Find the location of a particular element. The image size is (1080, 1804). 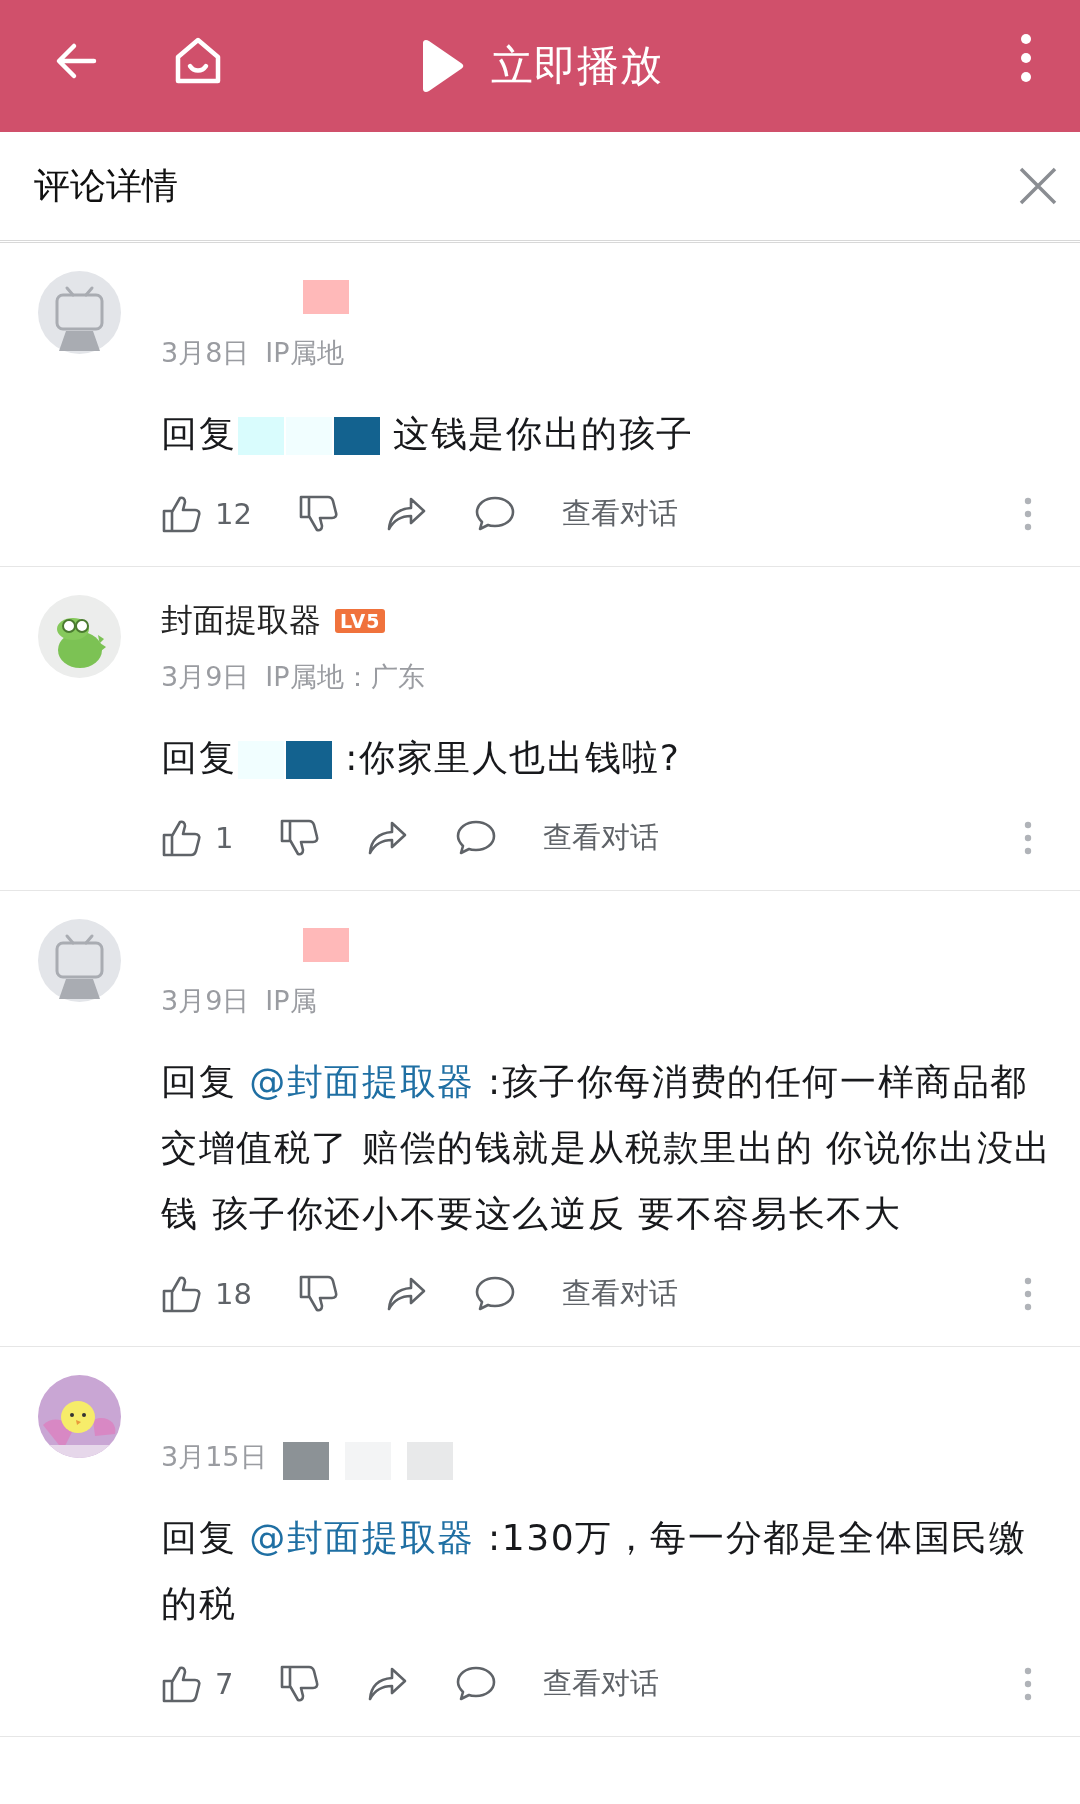

ip-location: IP属 is located at coordinates (291, 1001).